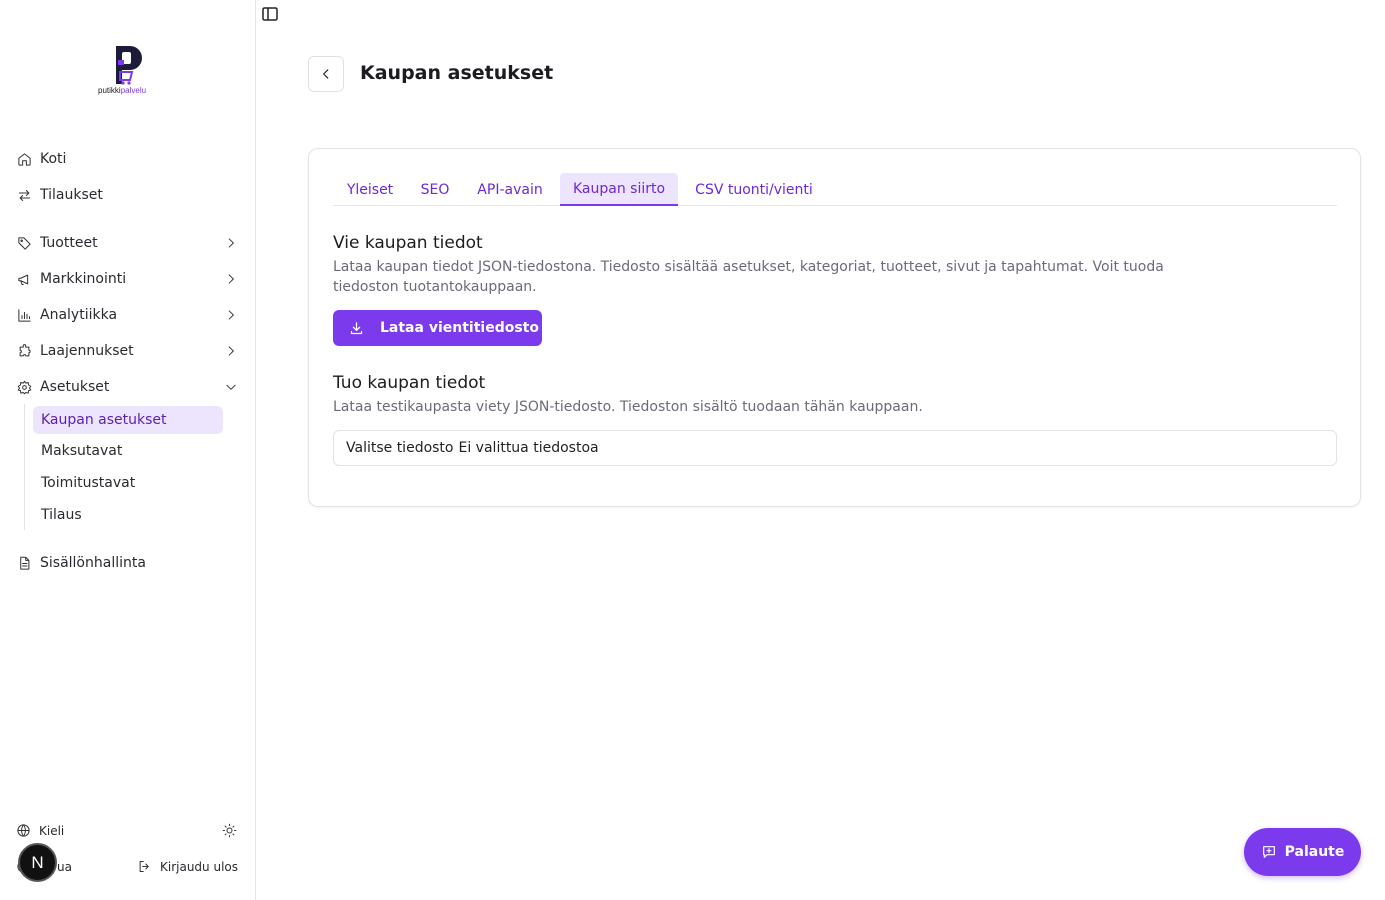 The image size is (1385, 900). Describe the element at coordinates (23, 830) in the screenshot. I see `globe-icon` at that location.